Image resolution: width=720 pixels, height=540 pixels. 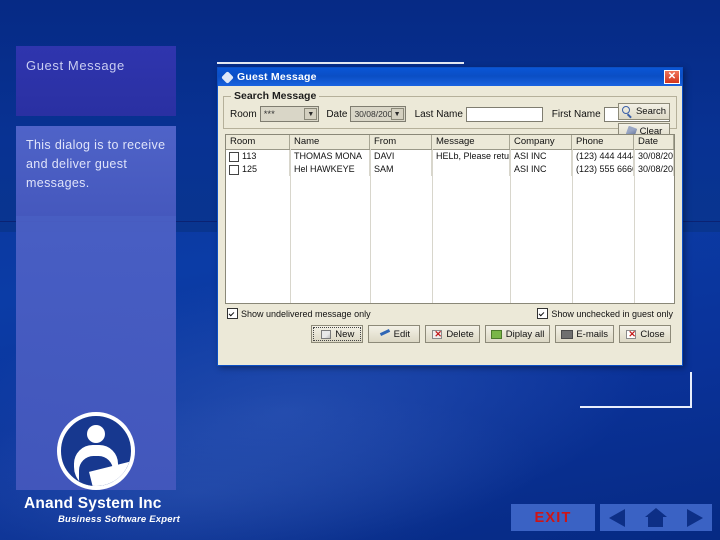 I want to click on brand-tagline: Business Software Expert, so click(x=119, y=519).